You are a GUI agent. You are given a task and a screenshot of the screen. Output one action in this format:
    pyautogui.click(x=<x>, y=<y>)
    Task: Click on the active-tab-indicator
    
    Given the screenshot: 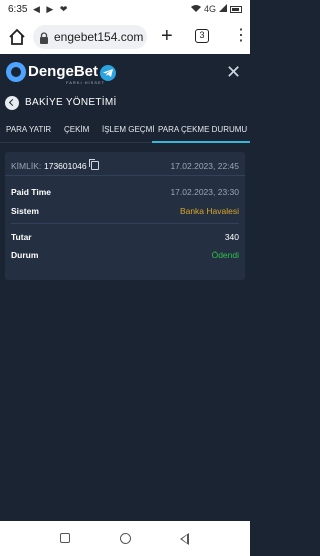 What is the action you would take?
    pyautogui.click(x=201, y=142)
    